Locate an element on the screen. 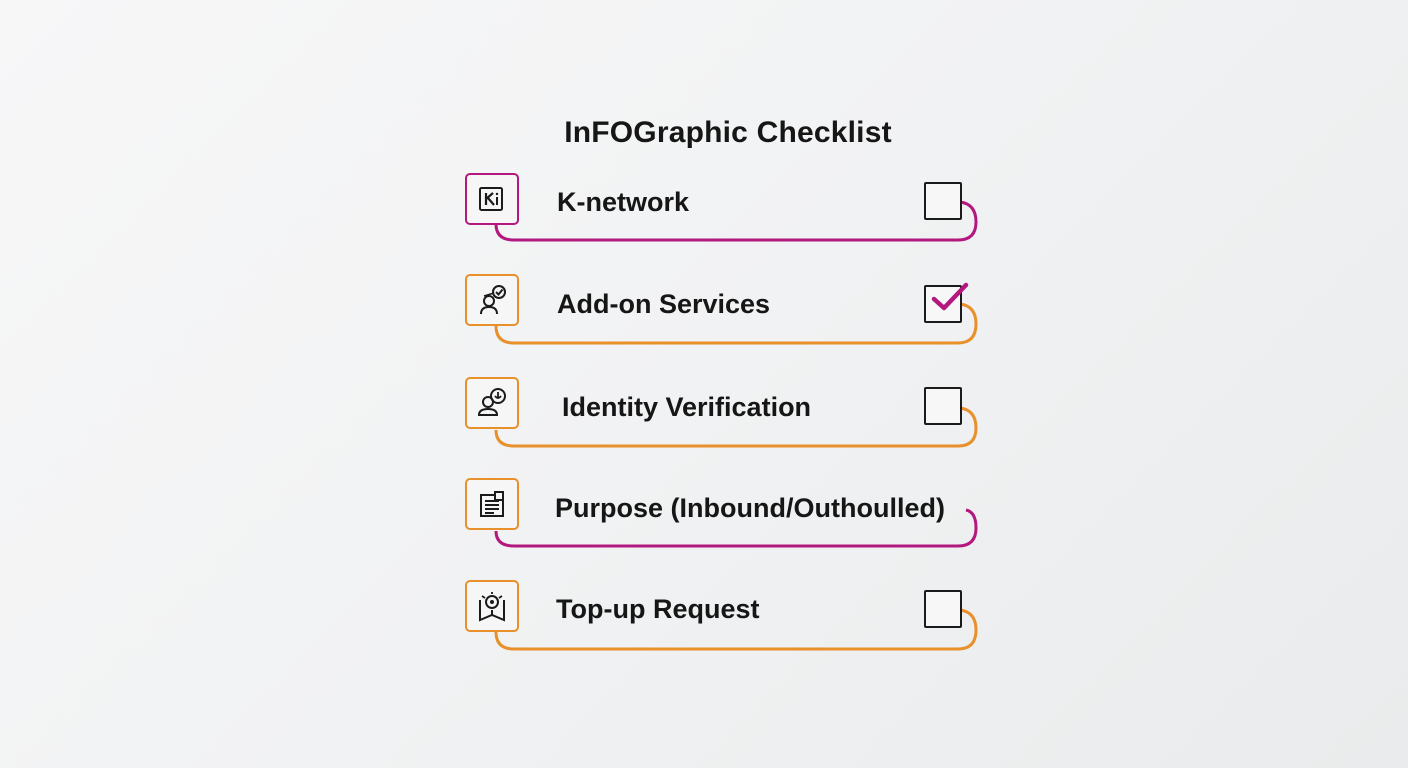 The image size is (1408, 768). user-badge-icon is located at coordinates (491, 402).